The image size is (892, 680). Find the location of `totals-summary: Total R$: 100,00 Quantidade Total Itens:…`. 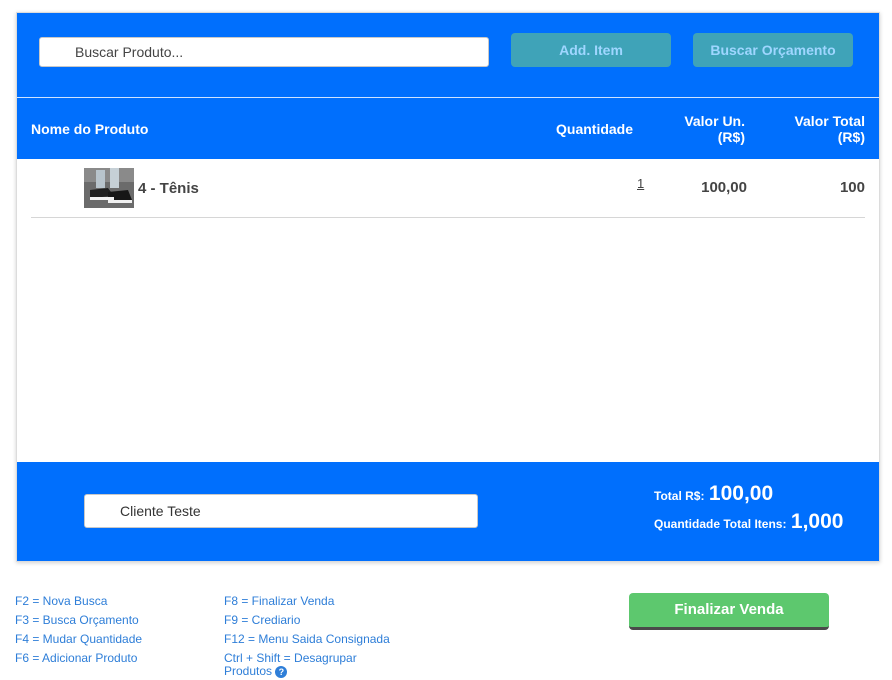

totals-summary: Total R$: 100,00 Quantidade Total Itens:… is located at coordinates (748, 508).